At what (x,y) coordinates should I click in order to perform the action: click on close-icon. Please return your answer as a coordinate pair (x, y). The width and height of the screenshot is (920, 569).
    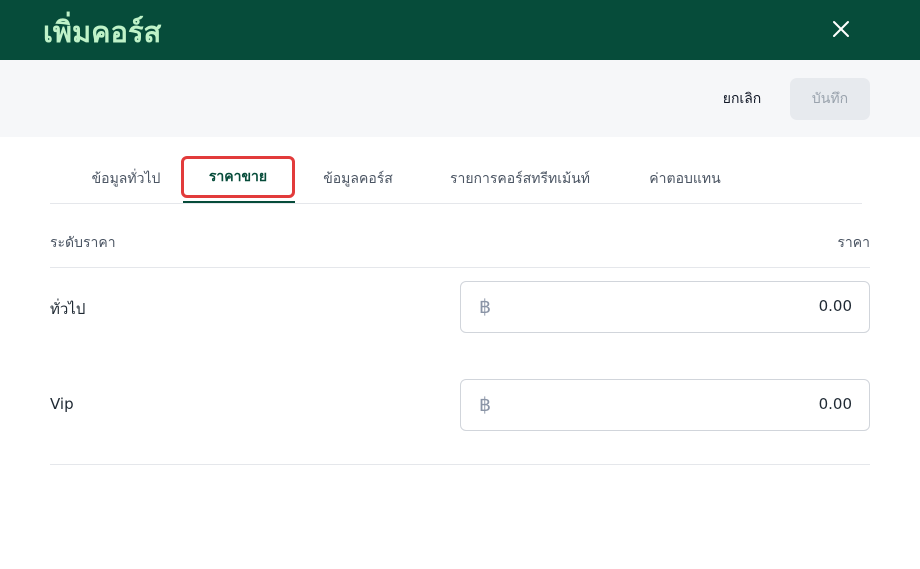
    Looking at the image, I should click on (841, 29).